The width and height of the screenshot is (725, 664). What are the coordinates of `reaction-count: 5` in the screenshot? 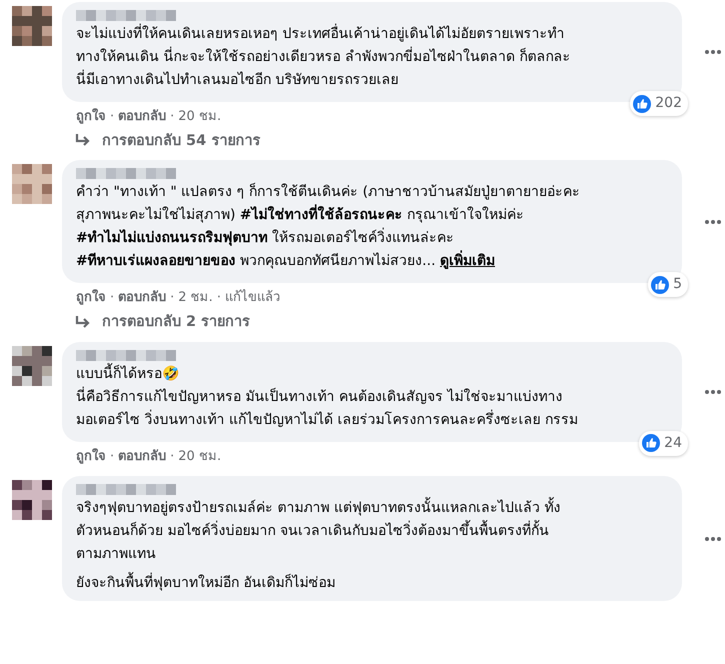 It's located at (668, 285).